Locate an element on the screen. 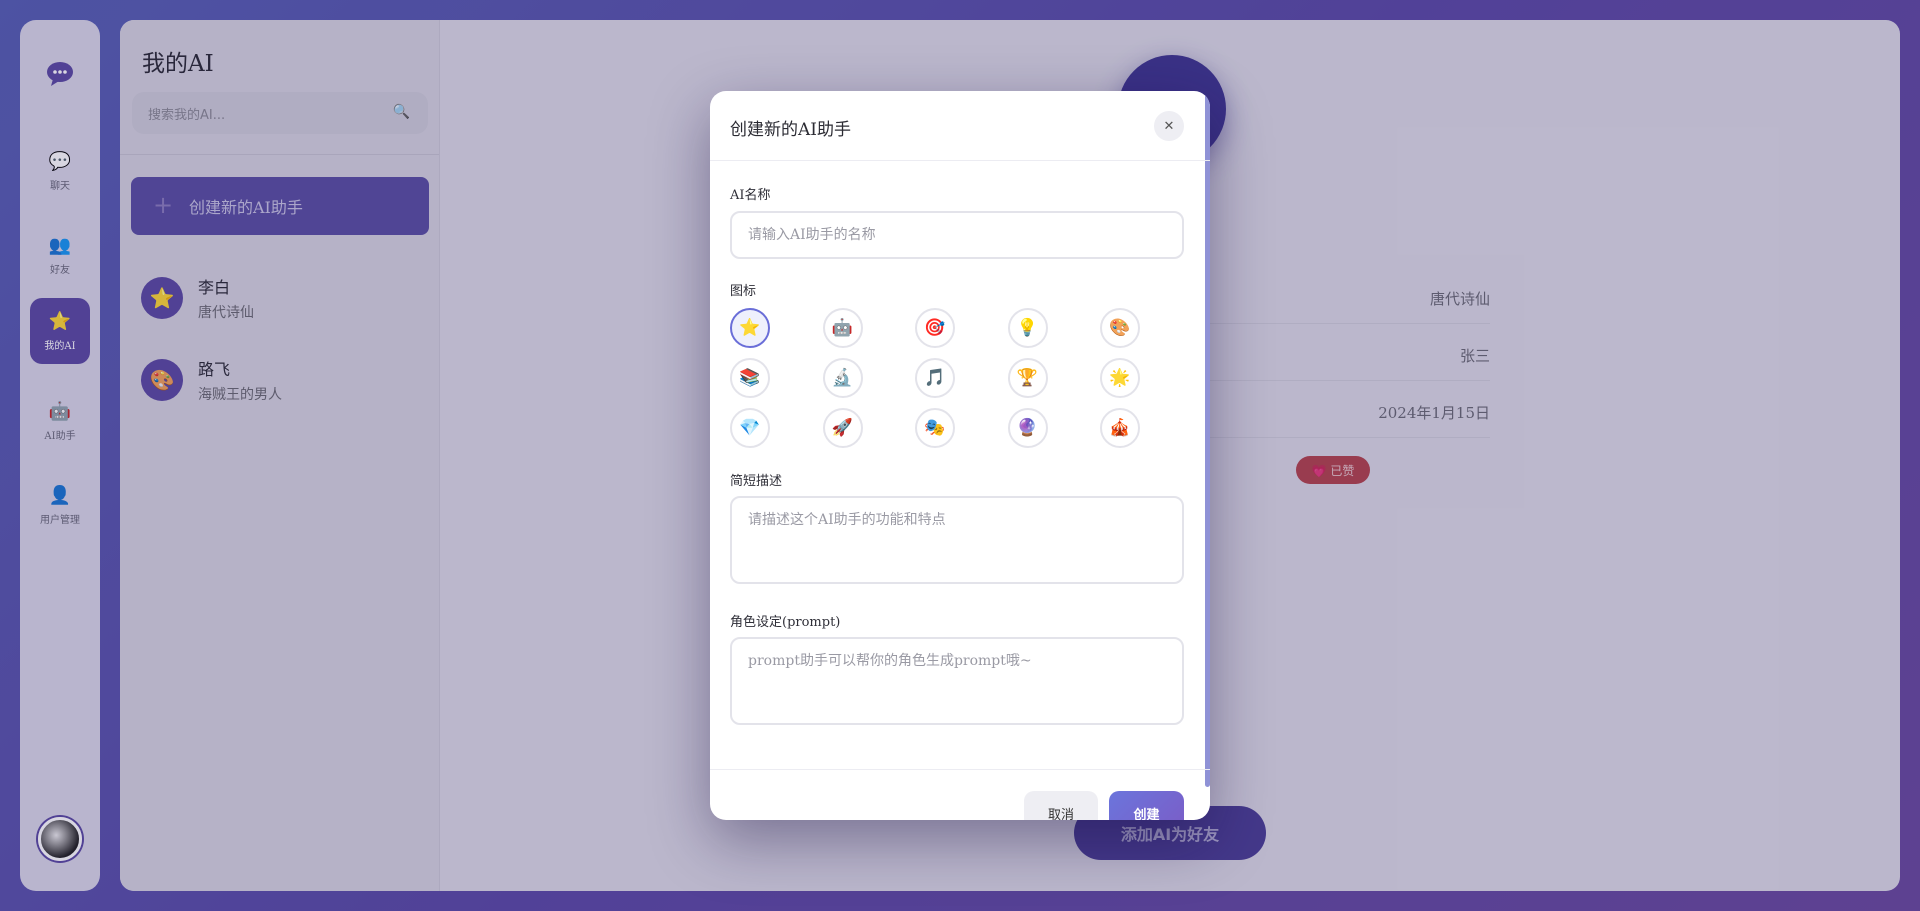 This screenshot has width=1920, height=911. gem-icon: 💎 is located at coordinates (750, 428).